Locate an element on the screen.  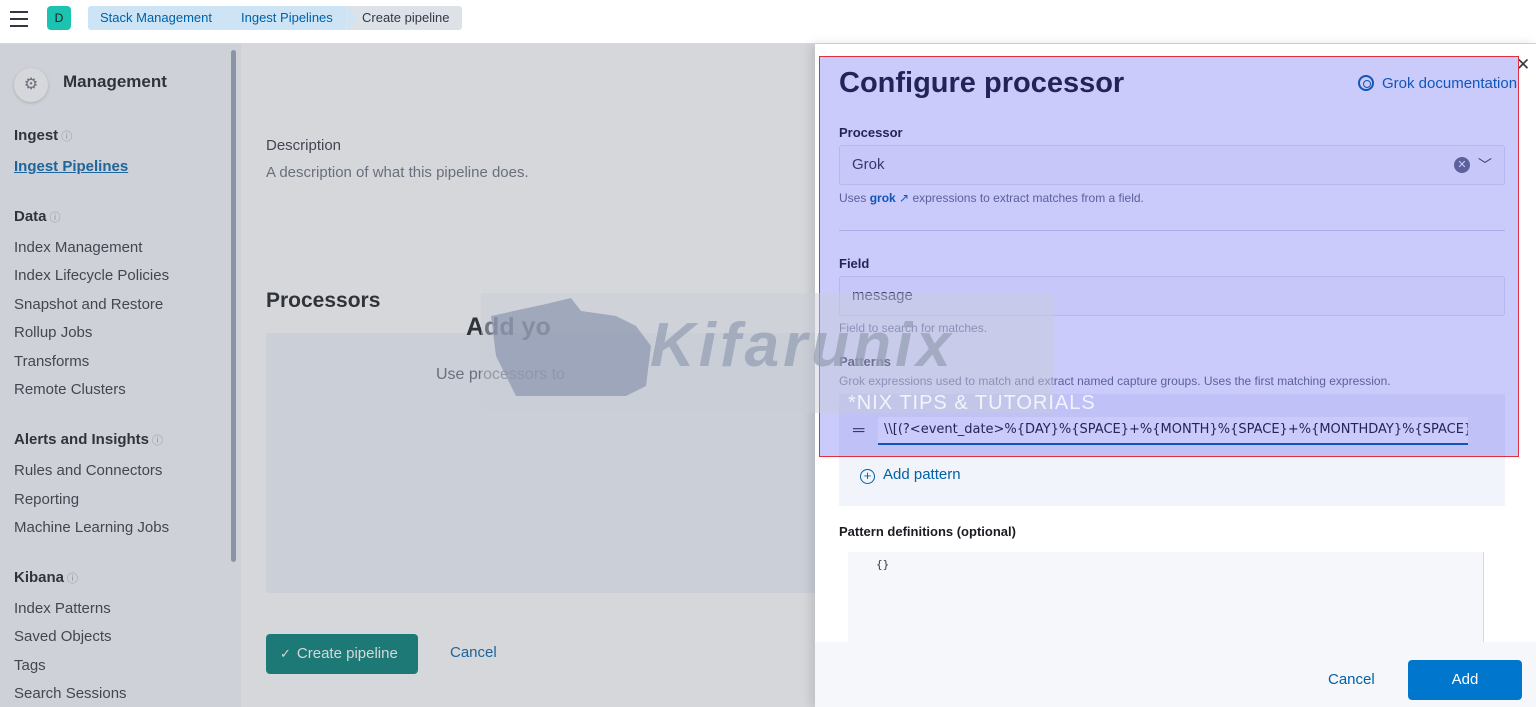
breadcrumb-stack-management: Stack Management is located at coordinates (161, 18).